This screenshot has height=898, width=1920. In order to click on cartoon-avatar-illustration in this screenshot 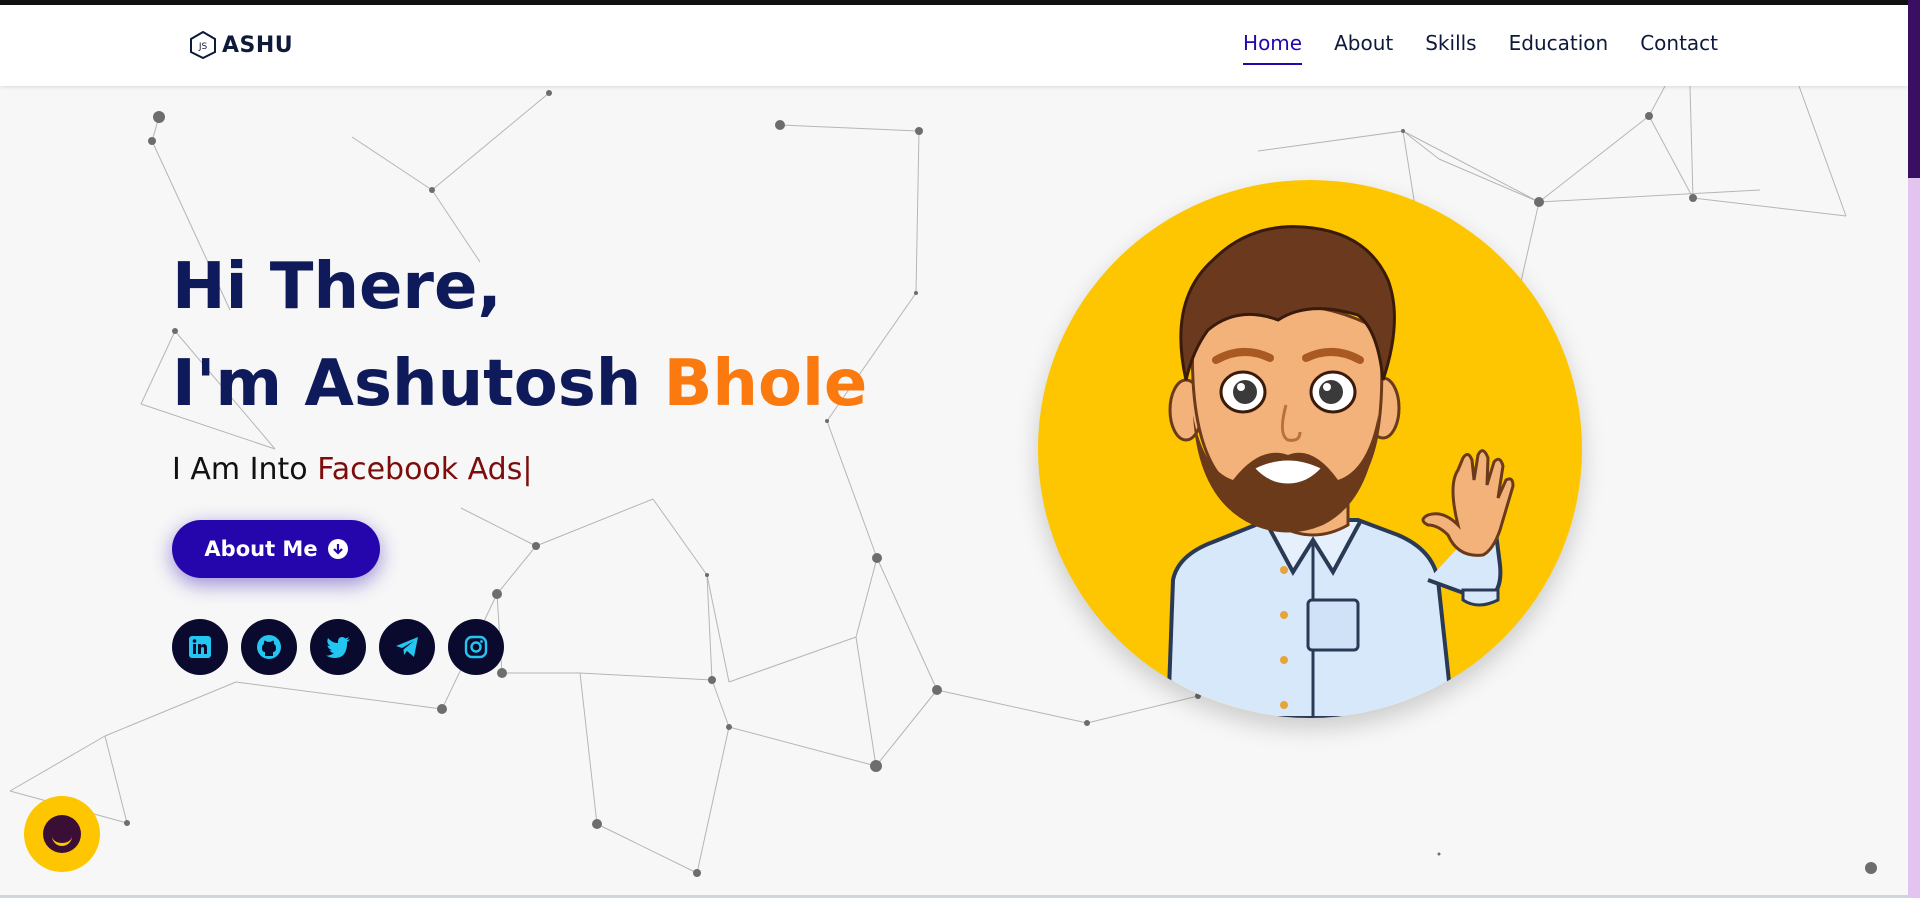, I will do `click(1340, 471)`.